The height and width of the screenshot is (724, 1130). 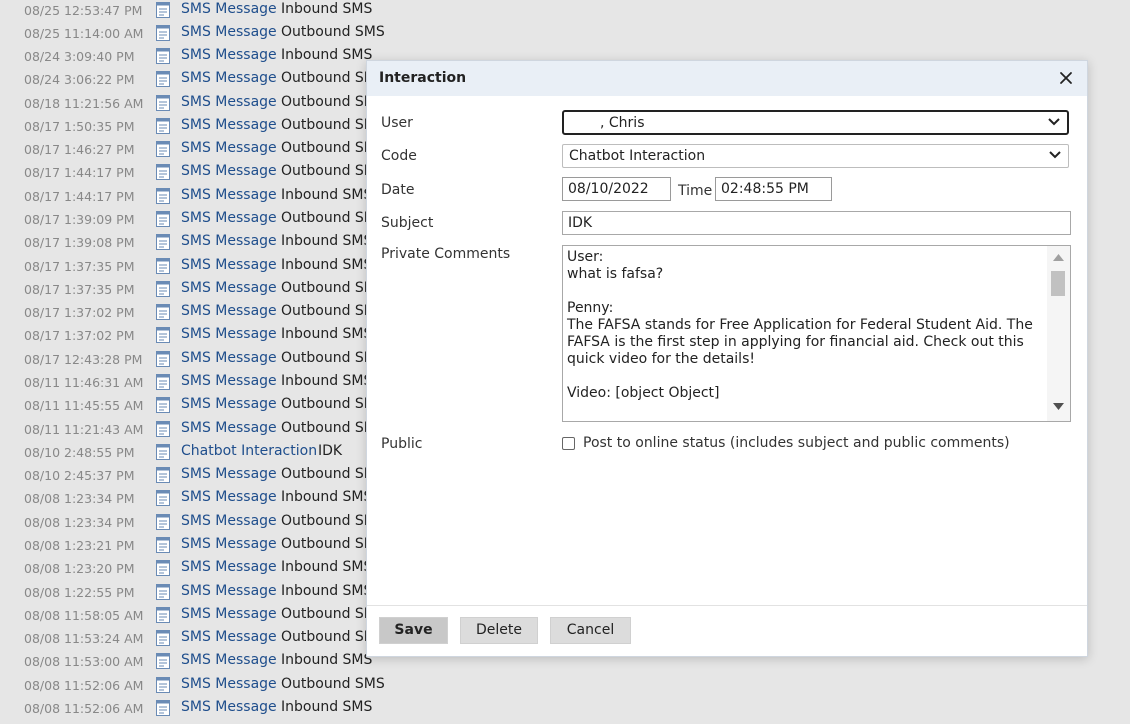 What do you see at coordinates (815, 156) in the screenshot?
I see `code-select: Chatbot Interaction` at bounding box center [815, 156].